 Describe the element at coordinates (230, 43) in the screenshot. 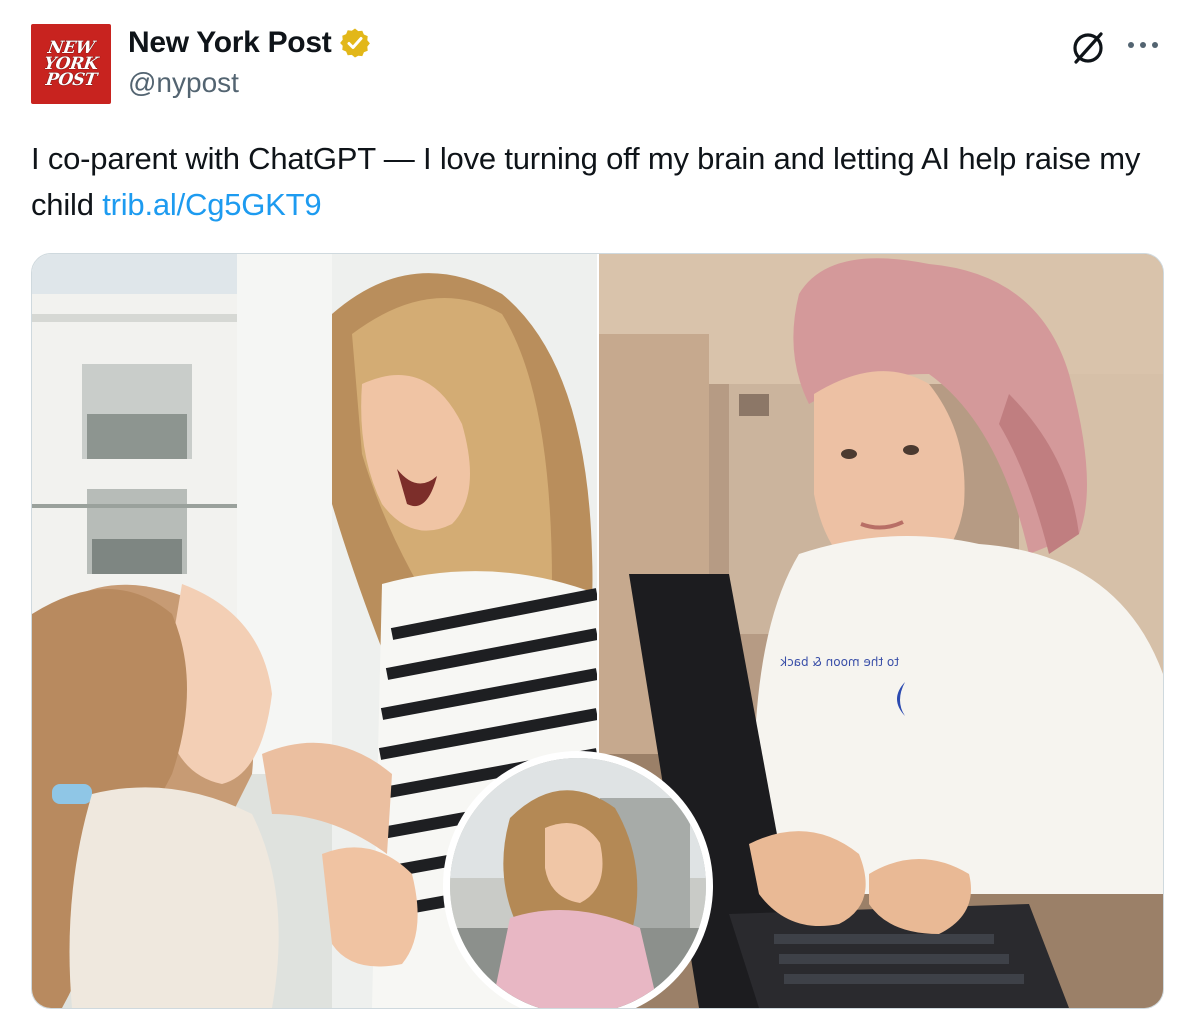

I see `author-display-name: New York Post` at that location.